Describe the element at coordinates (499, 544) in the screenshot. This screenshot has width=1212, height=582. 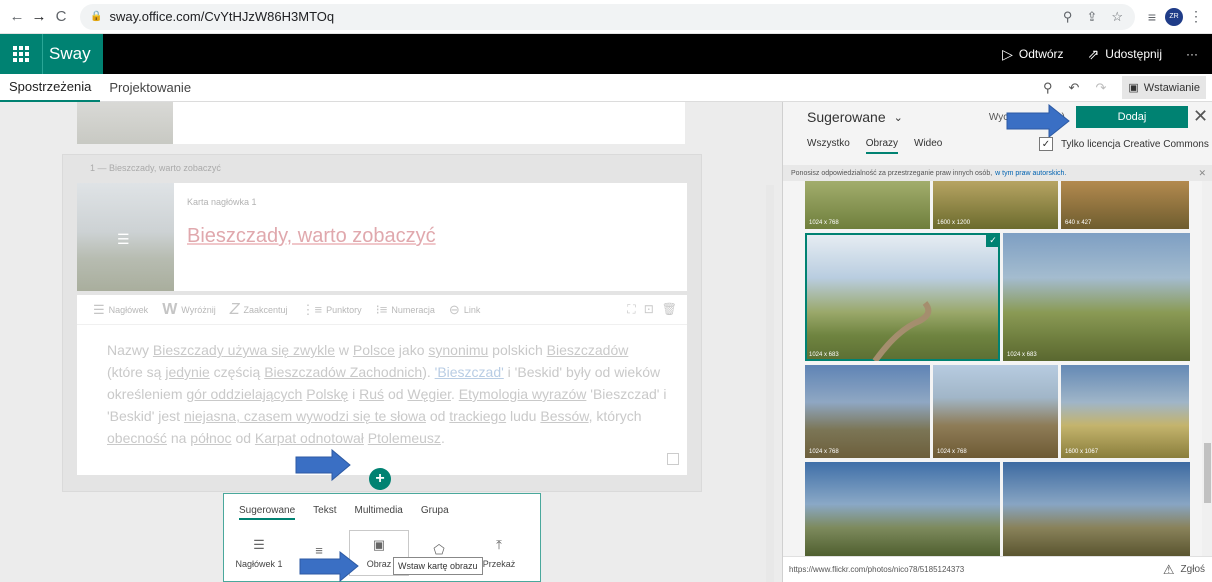
I see `upload-icon: ⤒` at that location.